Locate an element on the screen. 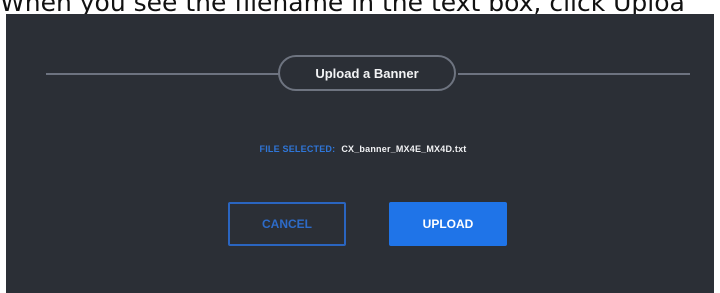 This screenshot has width=720, height=293. file-selected-label: FILE SELECTED: is located at coordinates (297, 149).